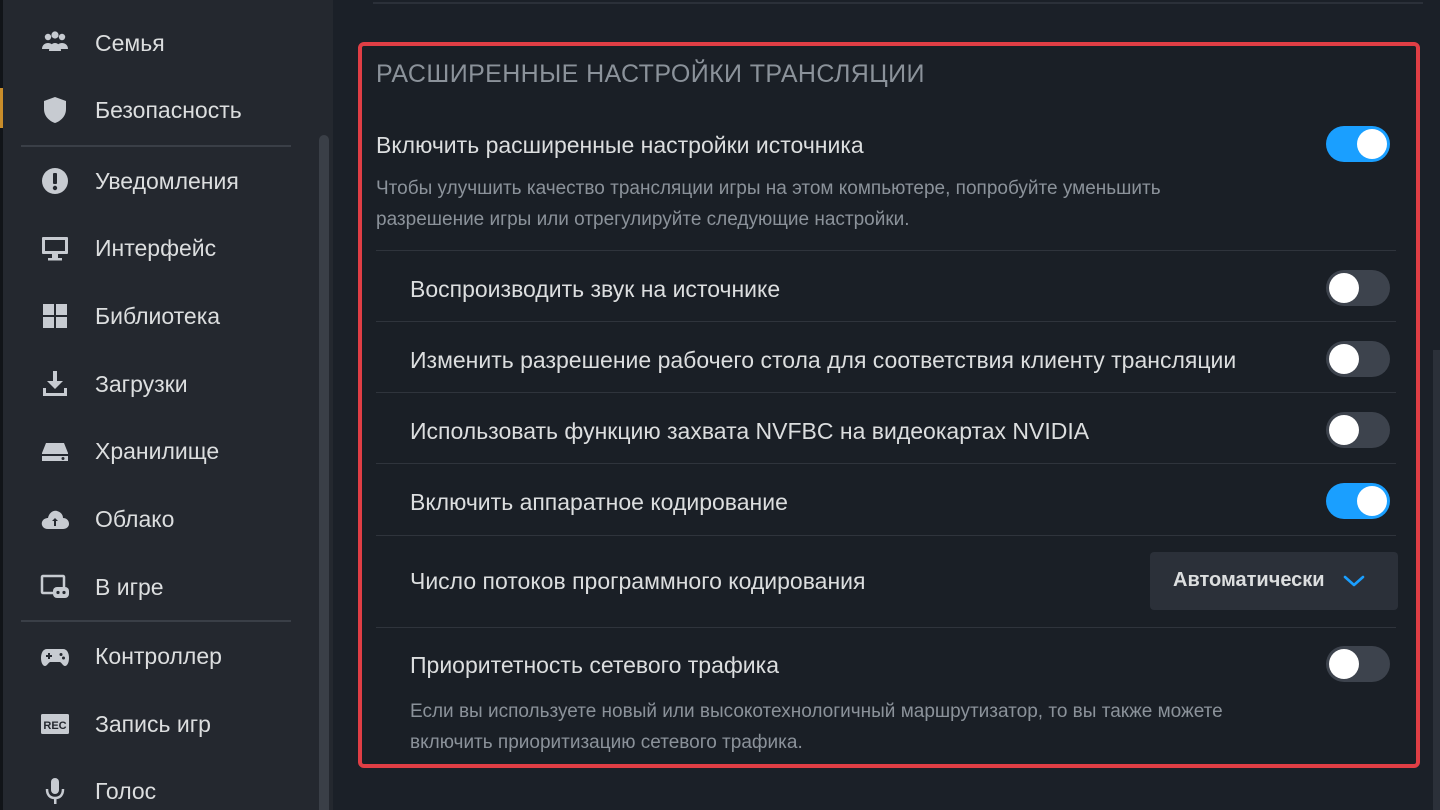  What do you see at coordinates (141, 383) in the screenshot?
I see `sidebar-item-label: Загрузки` at bounding box center [141, 383].